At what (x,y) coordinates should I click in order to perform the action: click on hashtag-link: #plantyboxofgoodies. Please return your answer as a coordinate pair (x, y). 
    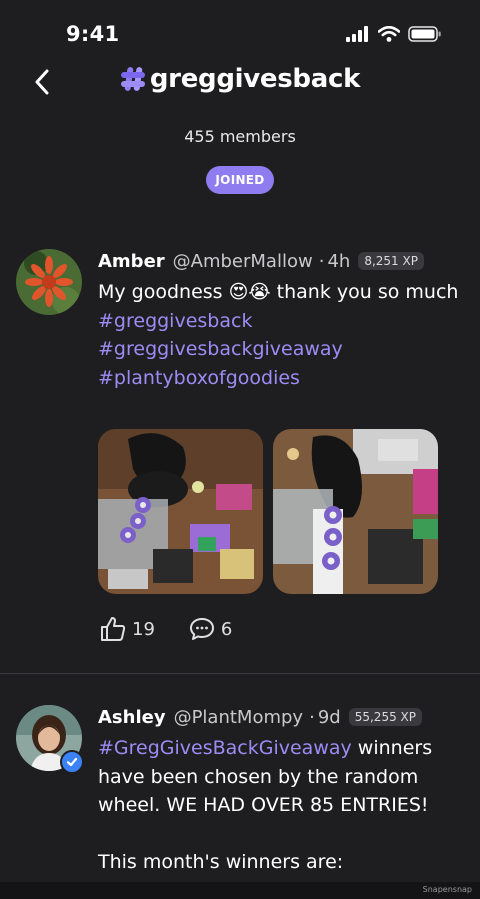
    Looking at the image, I should click on (281, 378).